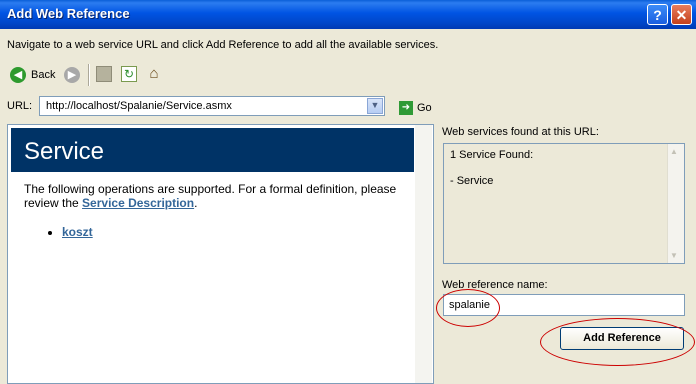 This screenshot has width=696, height=384. Describe the element at coordinates (50, 232) in the screenshot. I see `bullet-icon` at that location.